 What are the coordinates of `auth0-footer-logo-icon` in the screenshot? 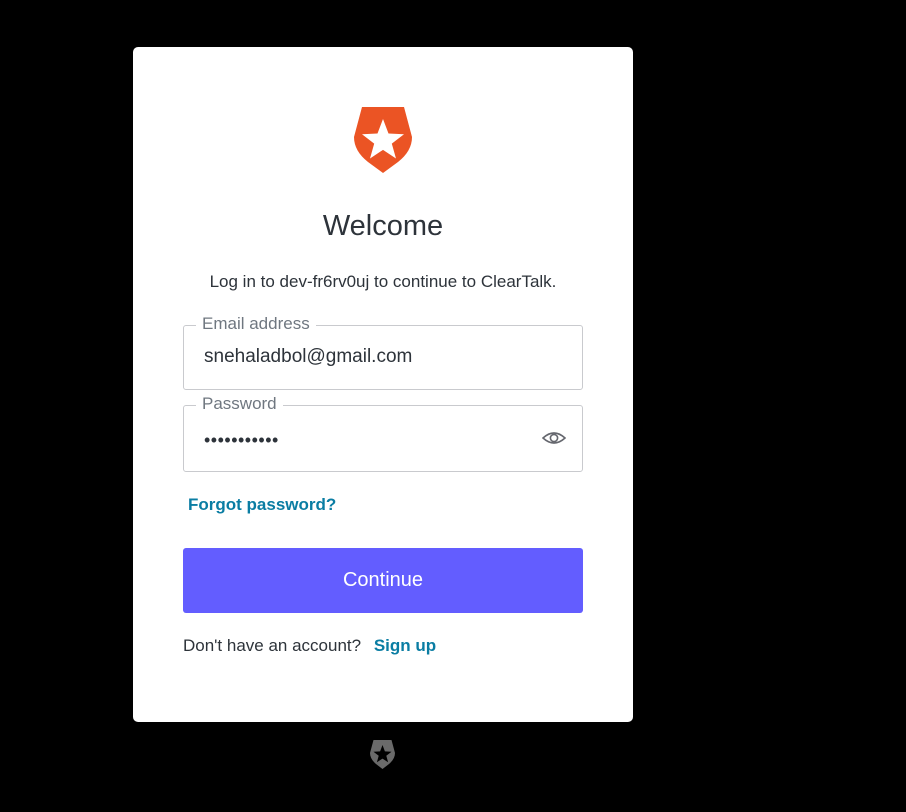 It's located at (382, 754).